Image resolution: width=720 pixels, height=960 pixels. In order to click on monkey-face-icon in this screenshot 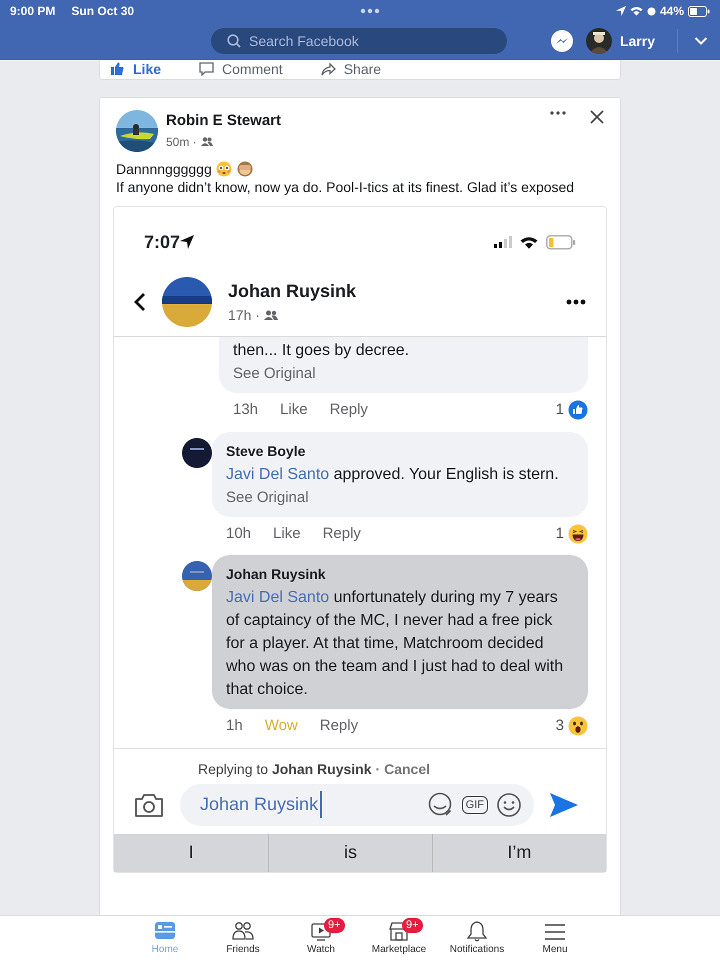, I will do `click(245, 169)`.